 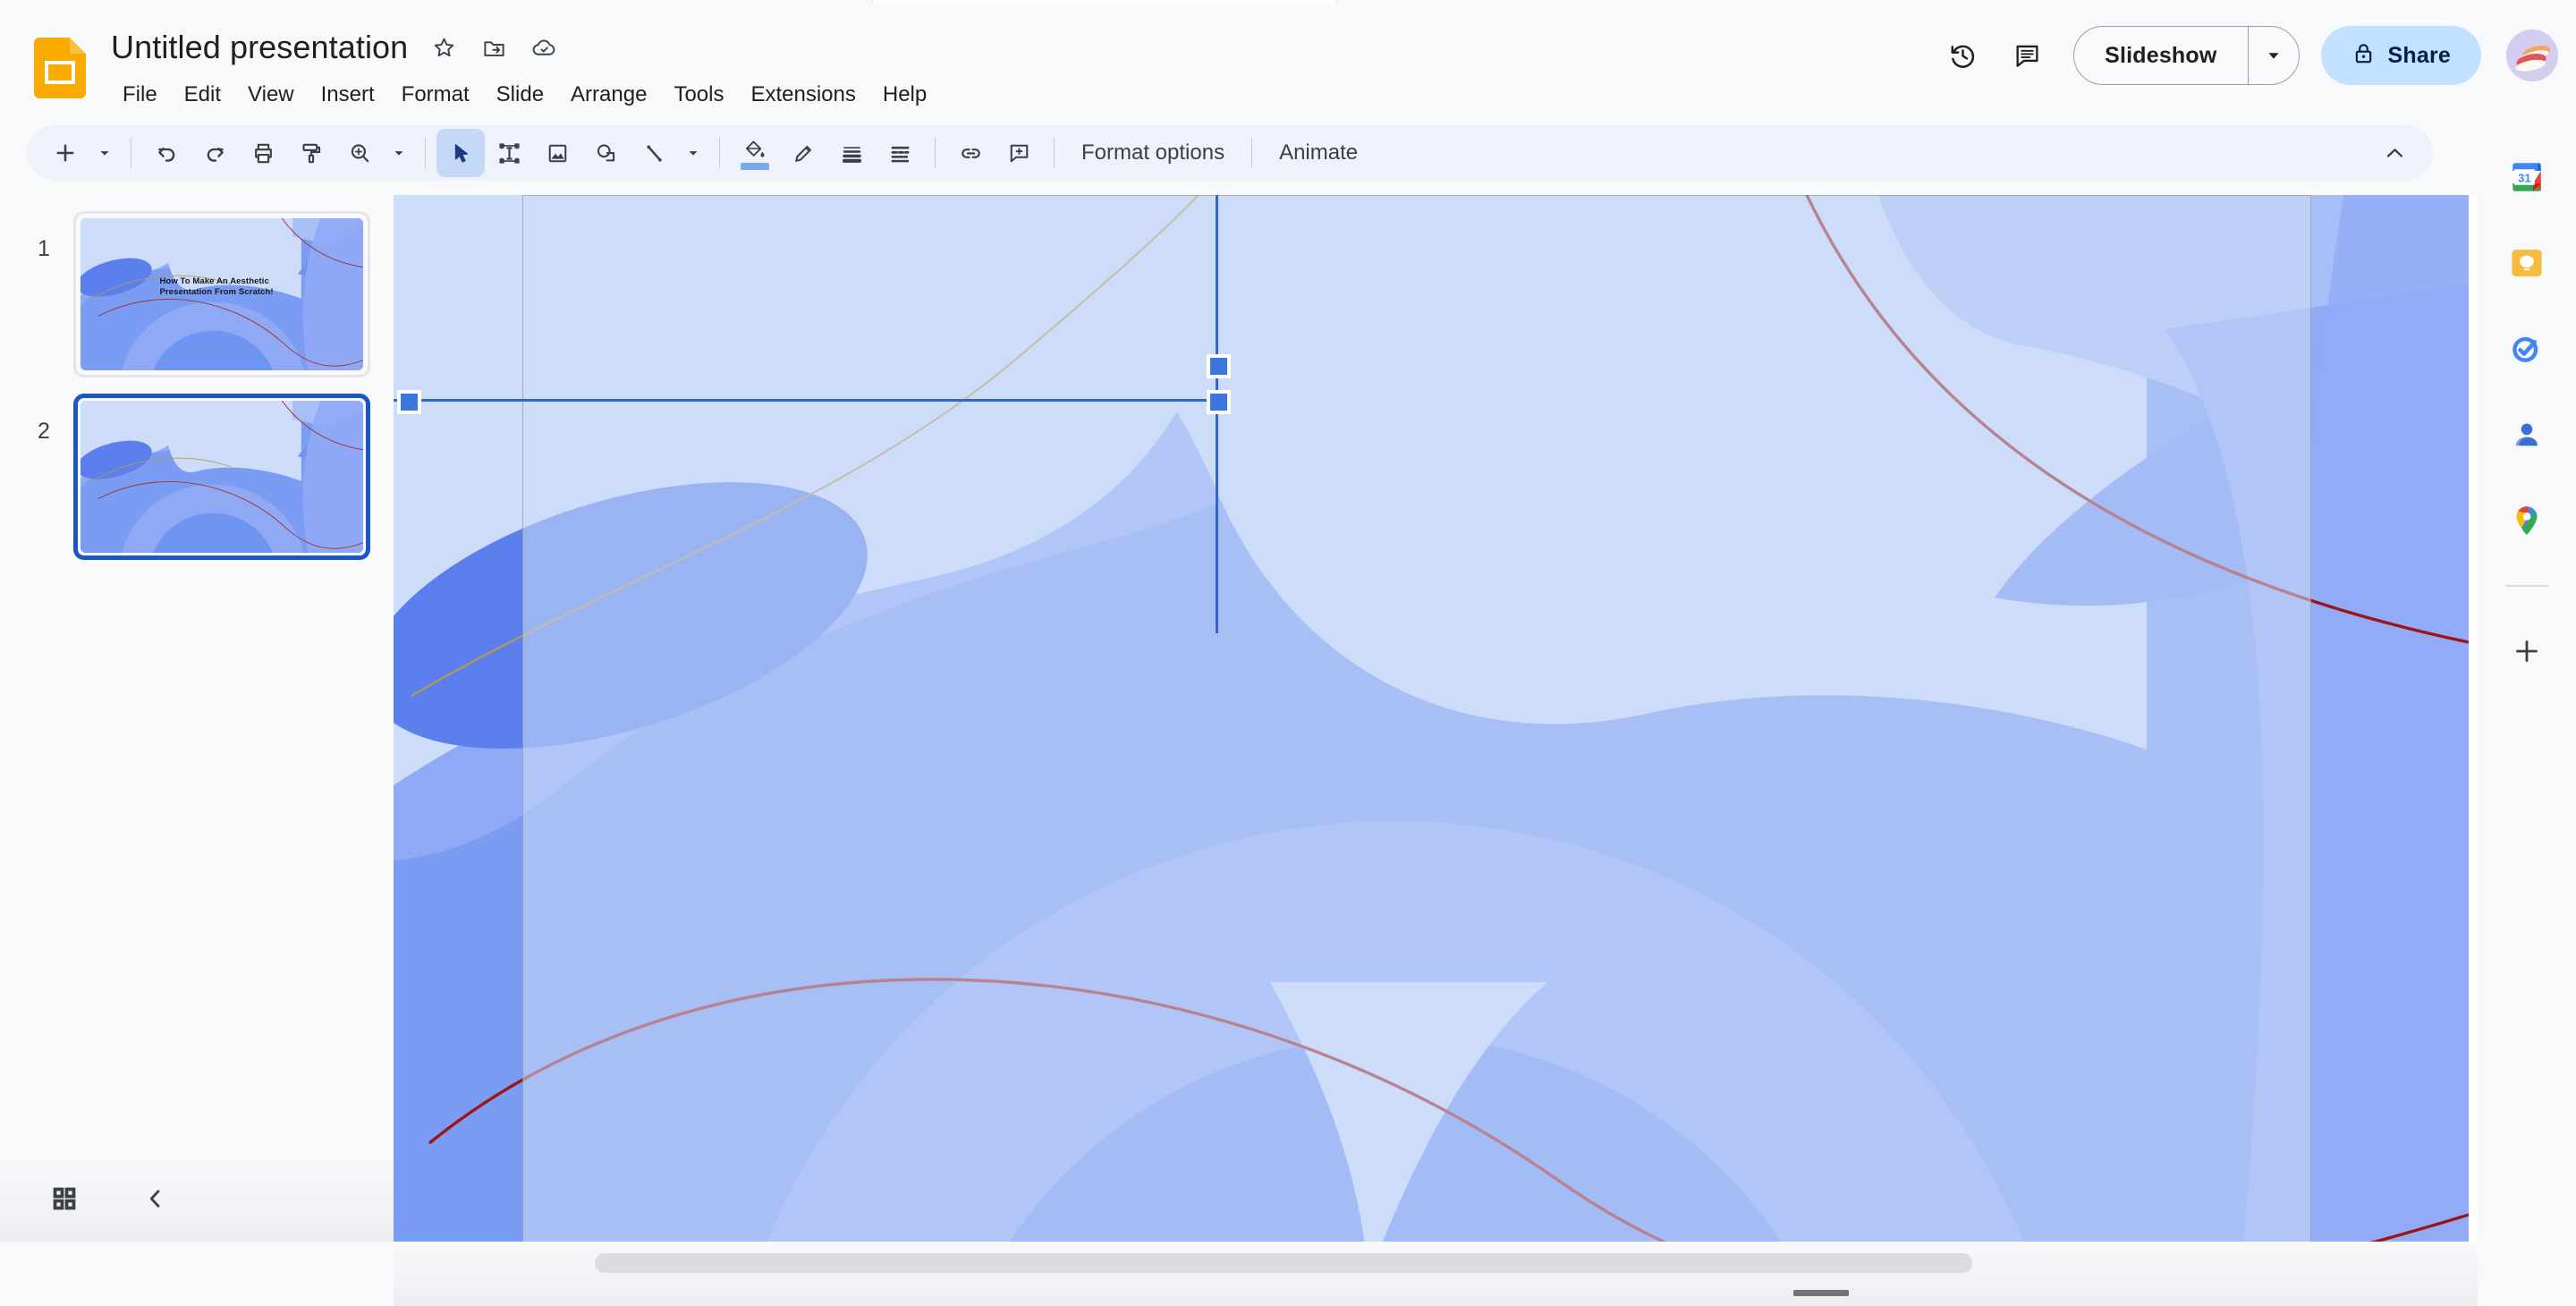 I want to click on cloud-saved-icon, so click(x=544, y=47).